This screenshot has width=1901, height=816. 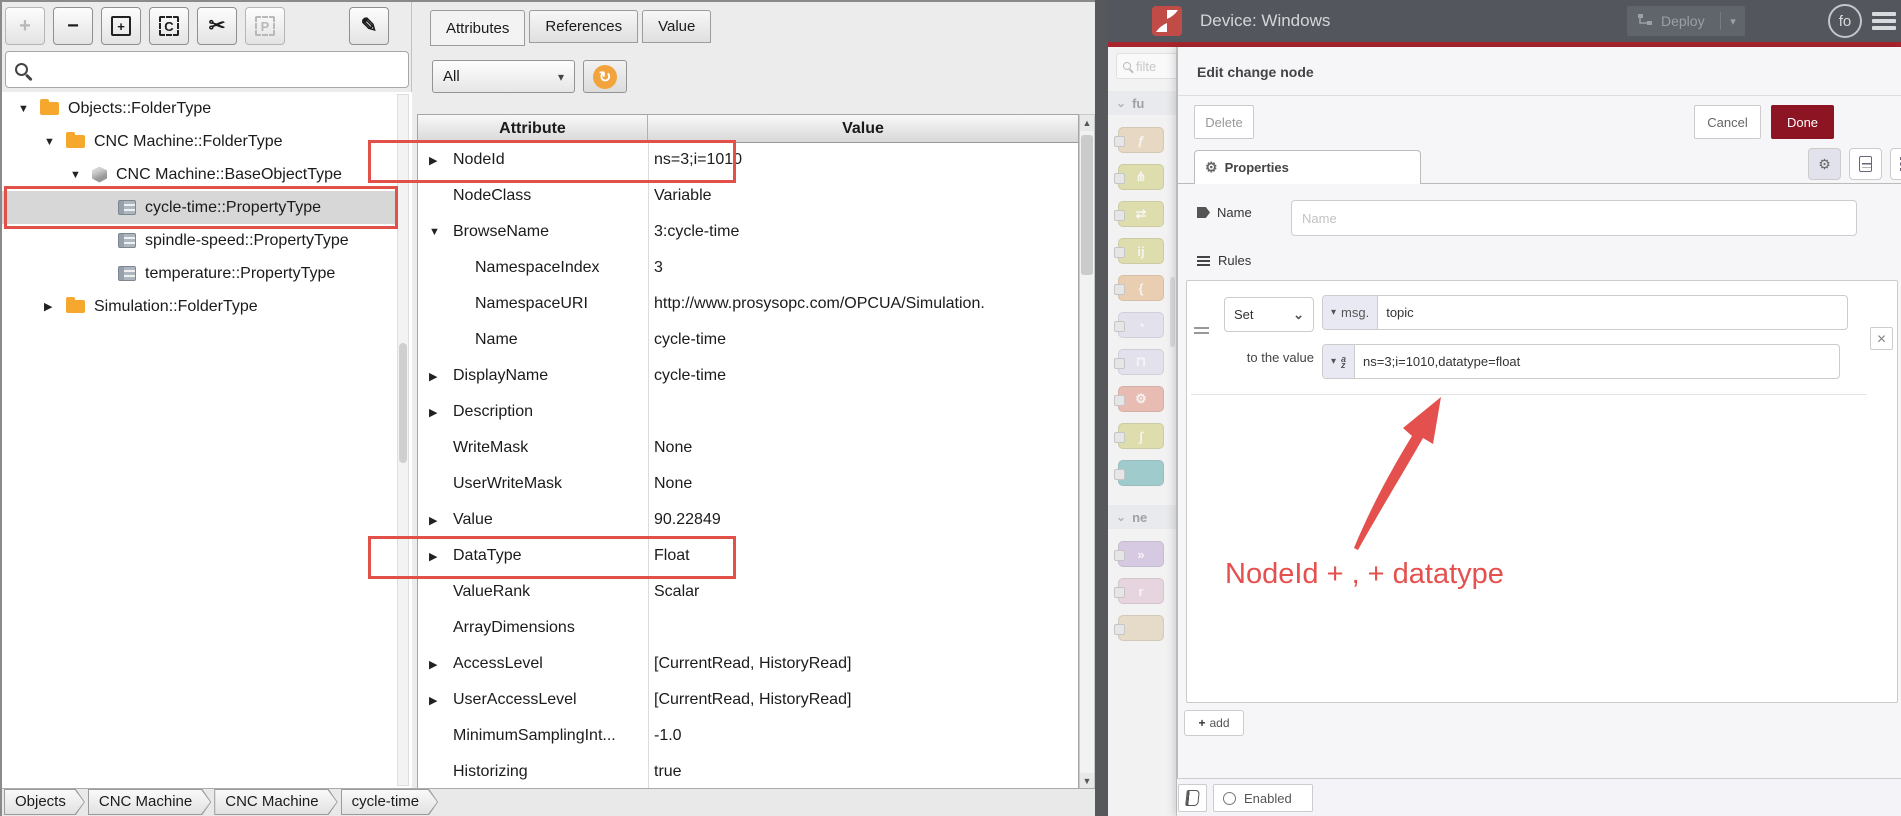 What do you see at coordinates (723, 557) in the screenshot?
I see `table-row: ▶ DataType Float` at bounding box center [723, 557].